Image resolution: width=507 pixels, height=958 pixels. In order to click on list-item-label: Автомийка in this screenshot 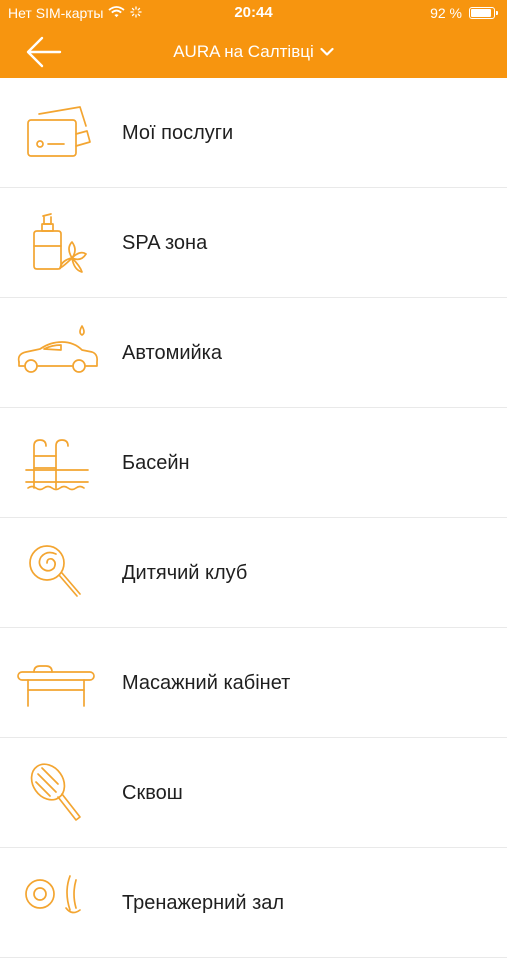, I will do `click(172, 353)`.